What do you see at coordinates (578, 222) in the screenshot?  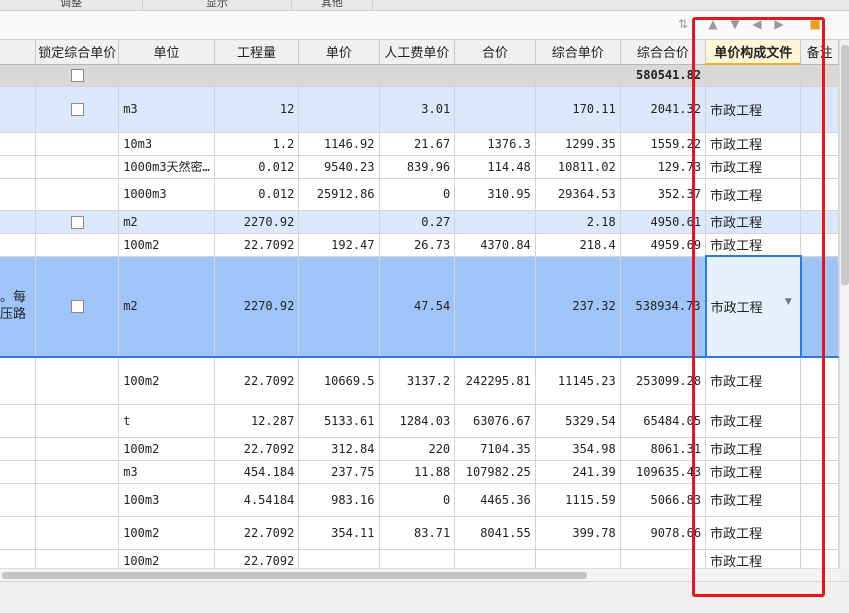 I see `comp-price-cell: 2.18` at bounding box center [578, 222].